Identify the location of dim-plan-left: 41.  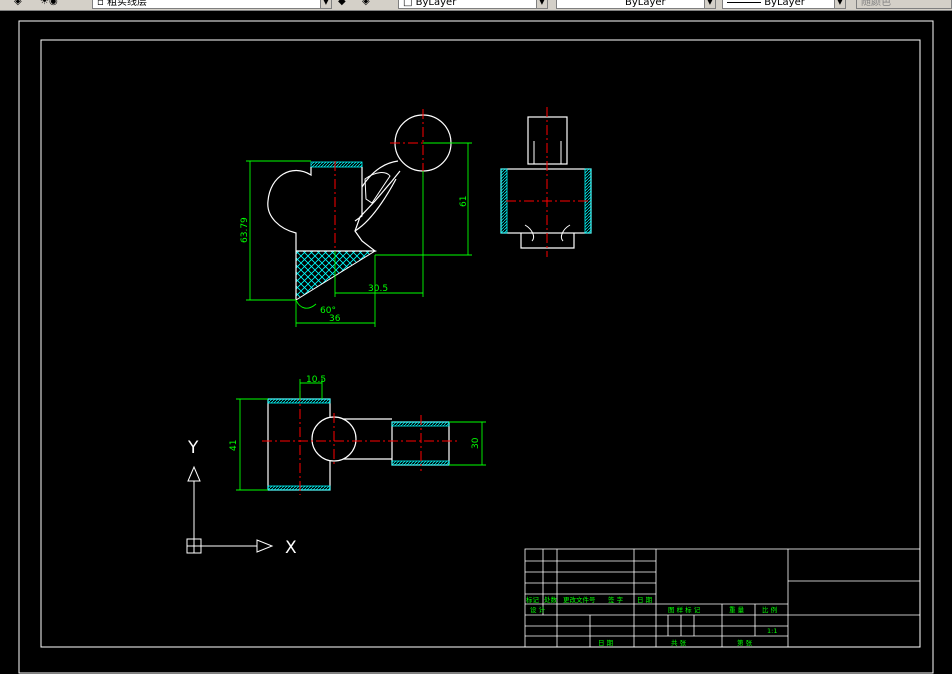
(234, 445).